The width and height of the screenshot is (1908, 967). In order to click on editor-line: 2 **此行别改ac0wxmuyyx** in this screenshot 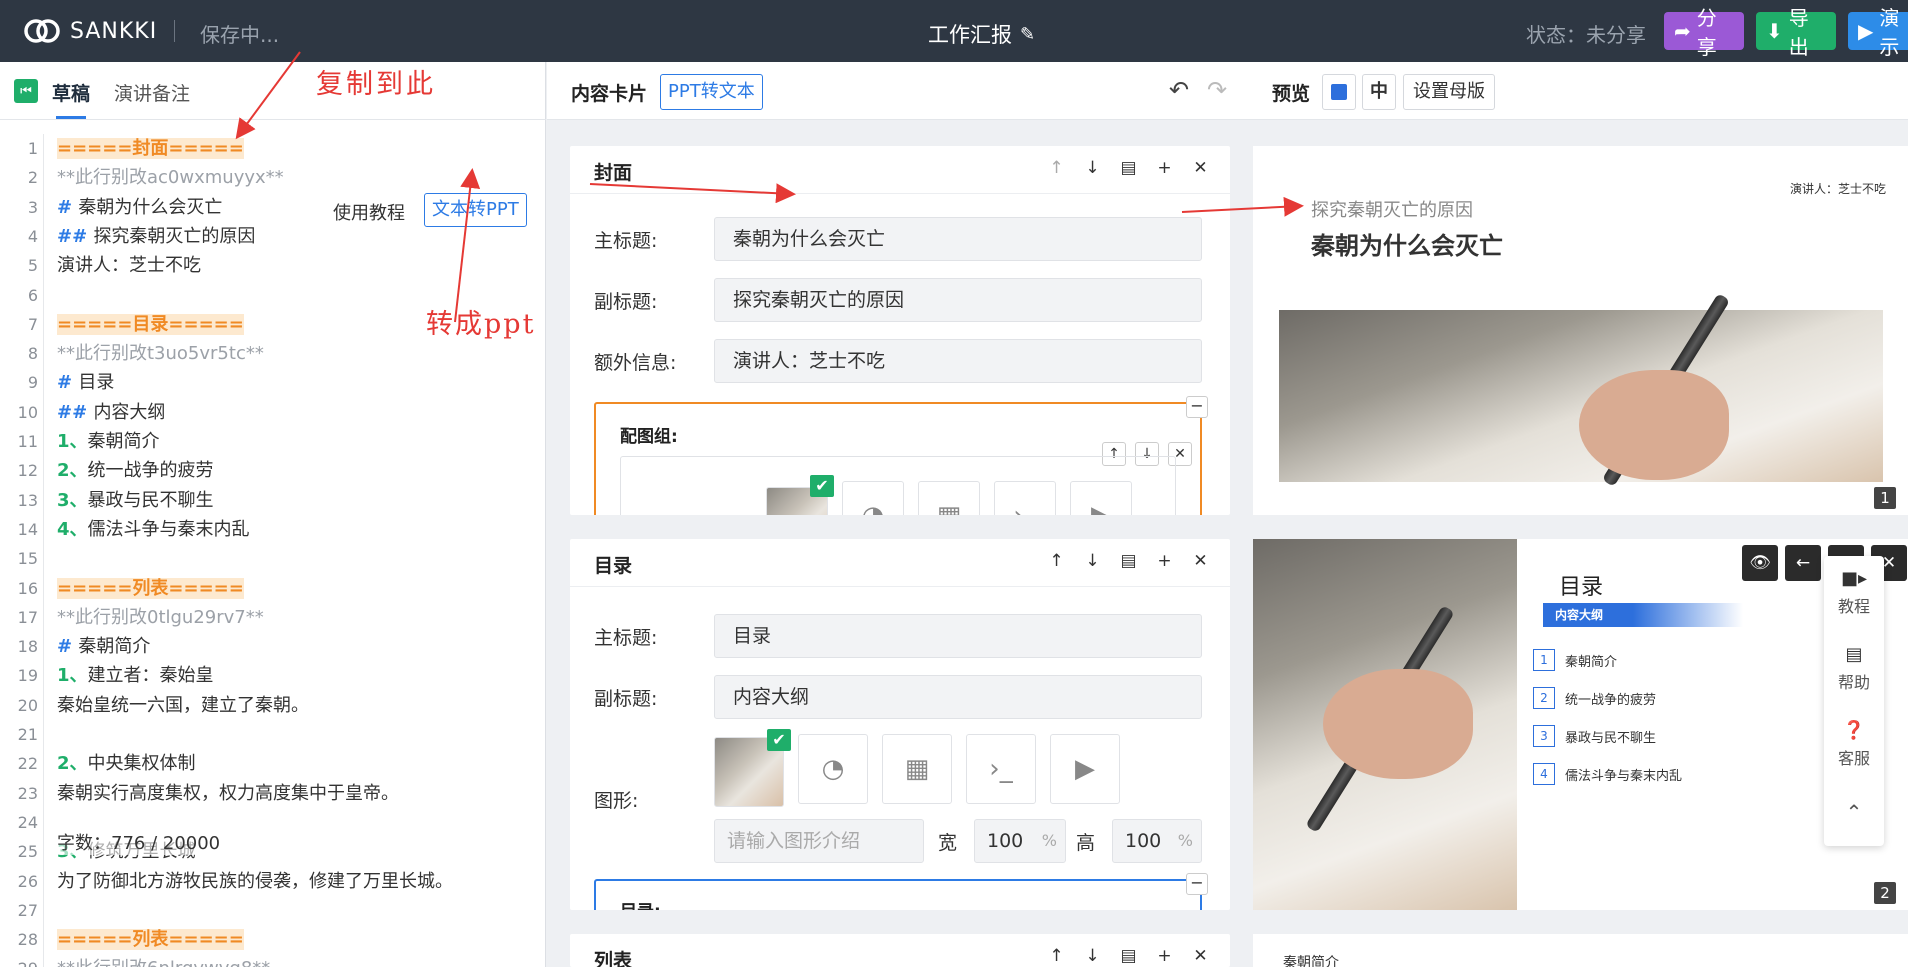, I will do `click(273, 177)`.